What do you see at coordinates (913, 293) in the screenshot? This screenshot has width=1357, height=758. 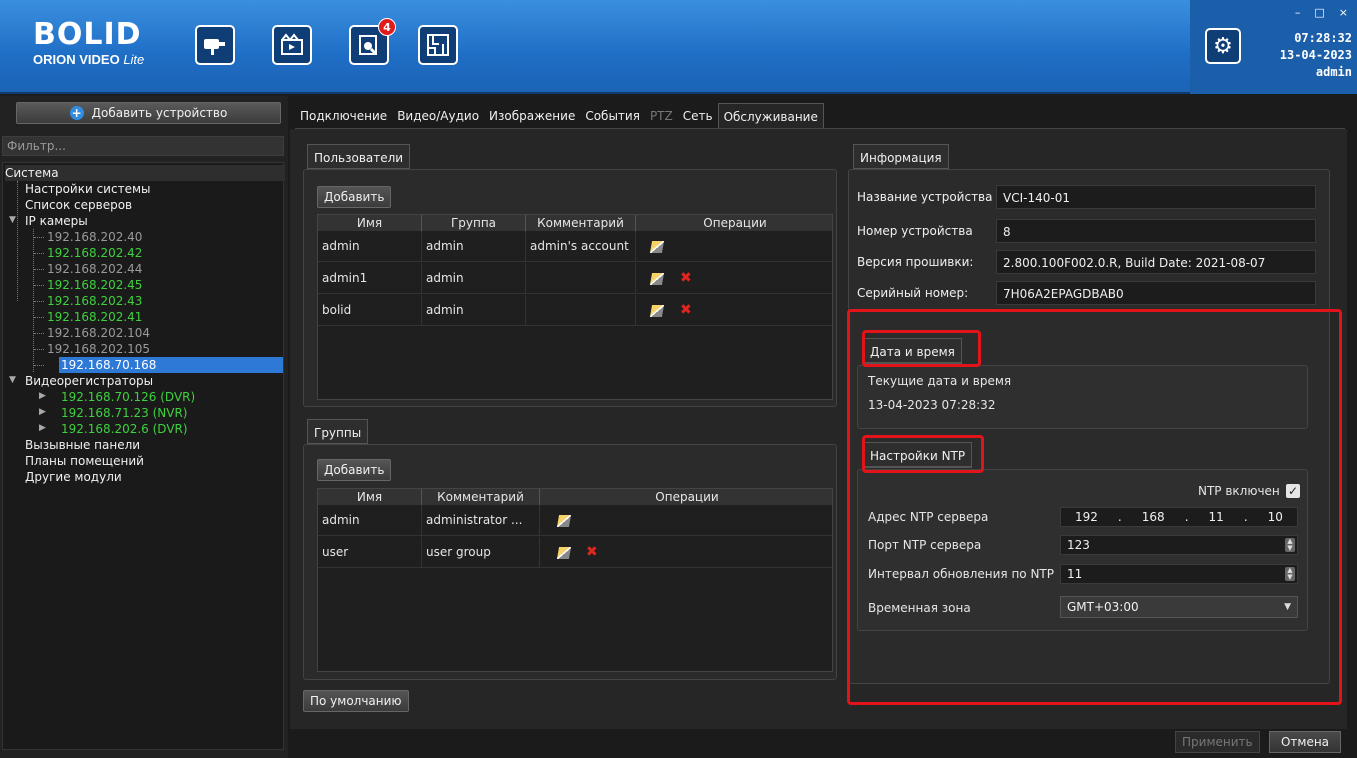 I see `serial-label: Серийный номер:` at bounding box center [913, 293].